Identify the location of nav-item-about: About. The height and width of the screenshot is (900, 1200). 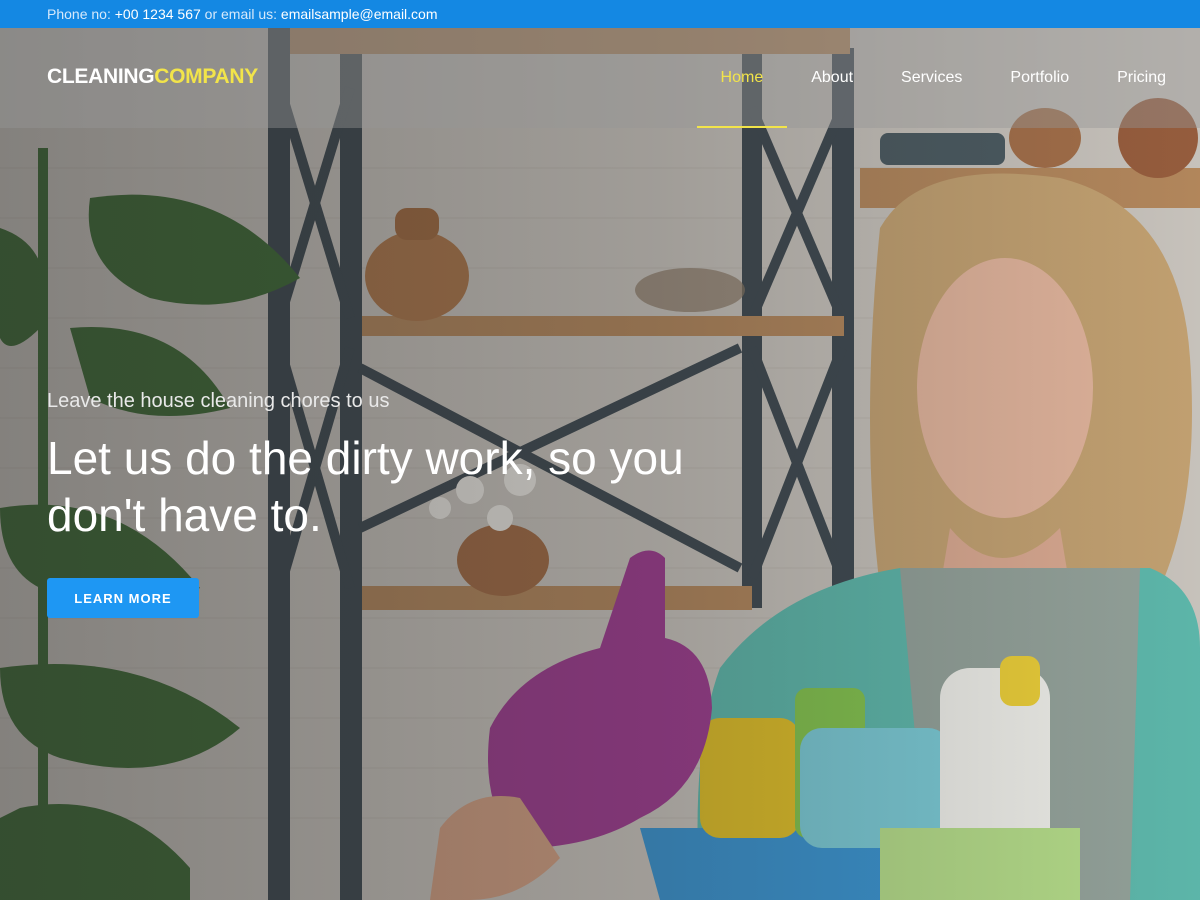
(832, 78).